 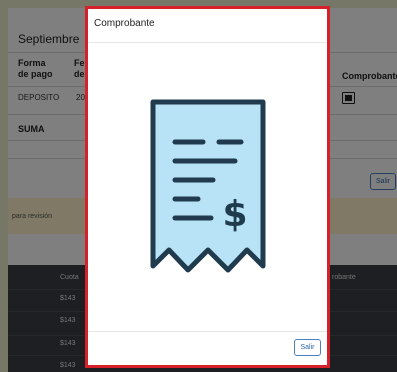 I want to click on modal-footer: Salir, so click(x=207, y=348).